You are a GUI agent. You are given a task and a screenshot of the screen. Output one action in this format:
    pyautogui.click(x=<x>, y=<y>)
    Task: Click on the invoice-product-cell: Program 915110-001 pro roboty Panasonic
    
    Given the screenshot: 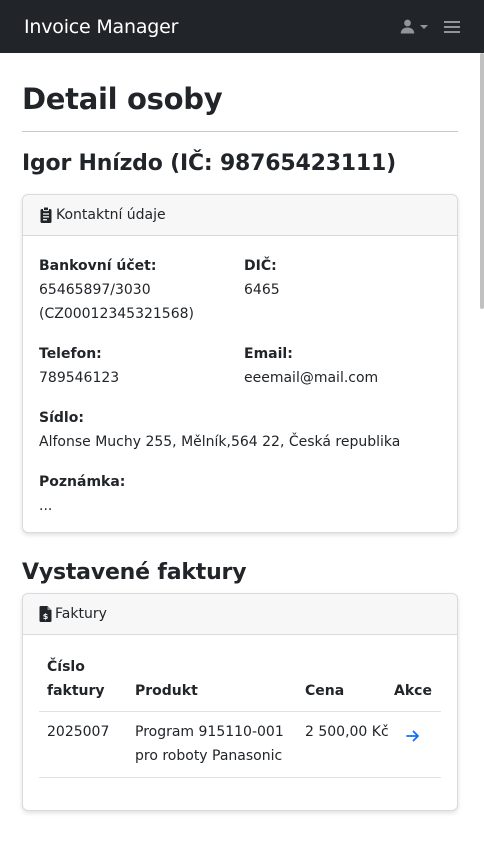 What is the action you would take?
    pyautogui.click(x=212, y=744)
    